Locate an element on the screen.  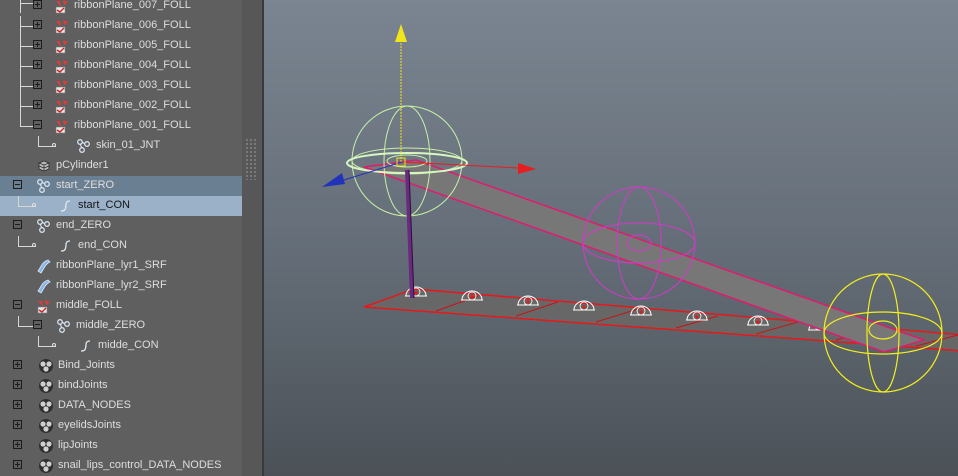
outliner-item-label: ribbonPlane_001_FOLL is located at coordinates (132, 125).